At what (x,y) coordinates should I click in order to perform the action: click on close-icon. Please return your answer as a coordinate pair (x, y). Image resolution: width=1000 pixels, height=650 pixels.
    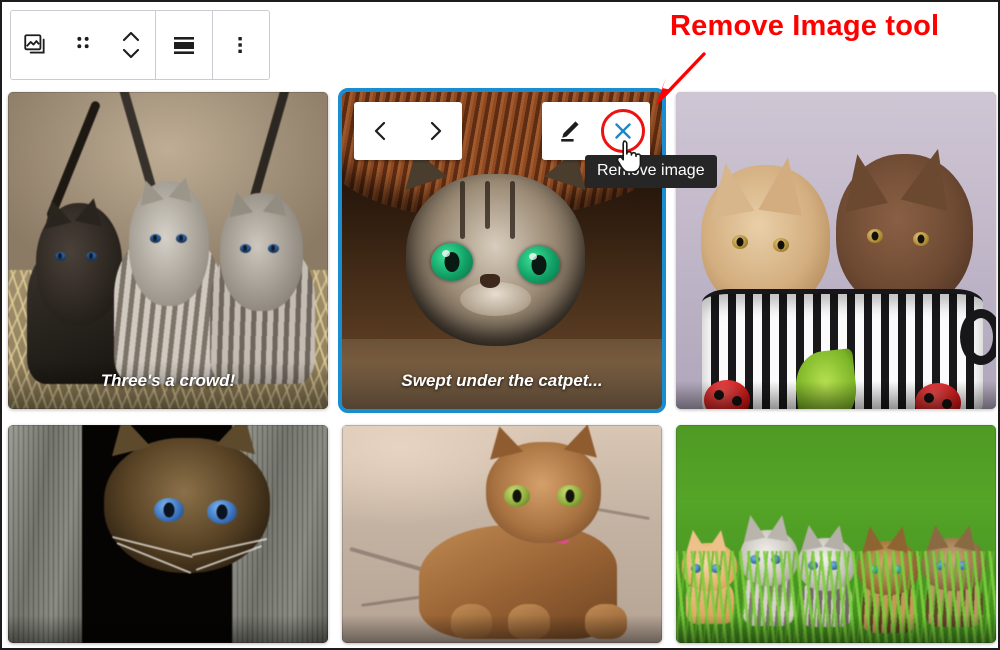
    Looking at the image, I should click on (623, 131).